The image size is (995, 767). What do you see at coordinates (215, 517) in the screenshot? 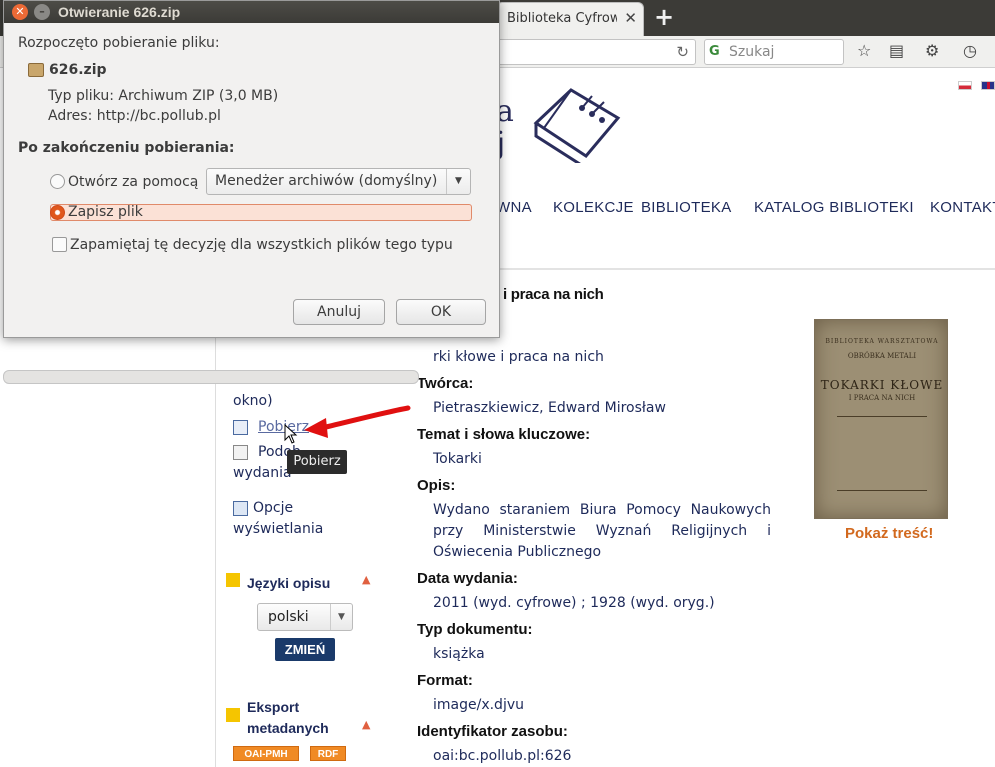
I see `sidebar-left-border` at bounding box center [215, 517].